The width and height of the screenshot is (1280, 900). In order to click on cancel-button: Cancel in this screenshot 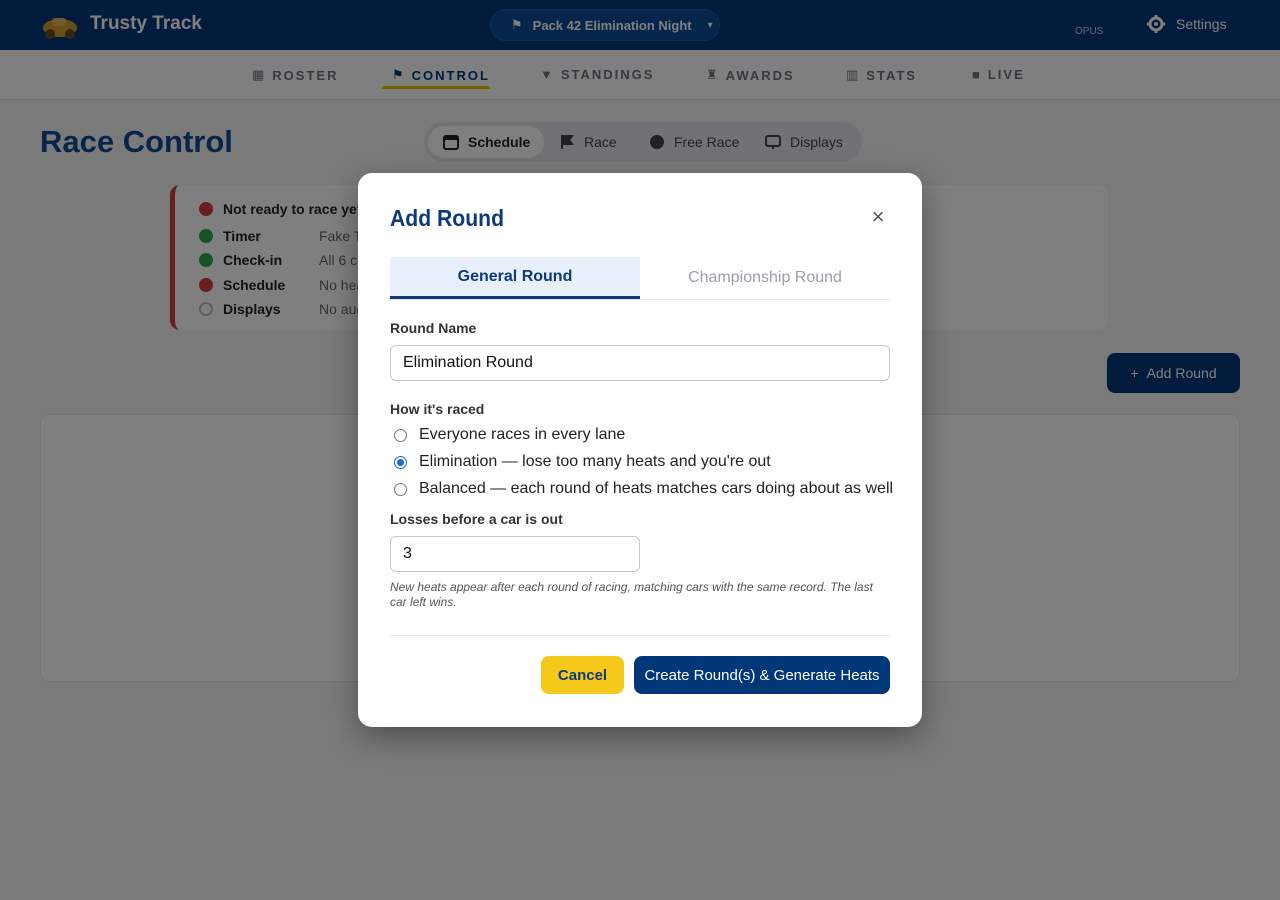, I will do `click(582, 675)`.